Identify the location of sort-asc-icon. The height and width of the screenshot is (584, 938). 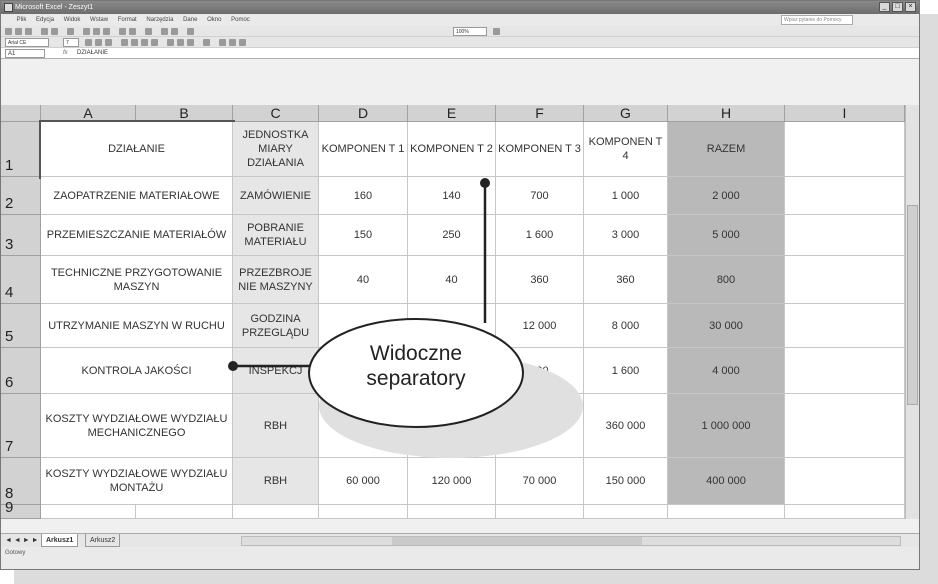
(164, 31).